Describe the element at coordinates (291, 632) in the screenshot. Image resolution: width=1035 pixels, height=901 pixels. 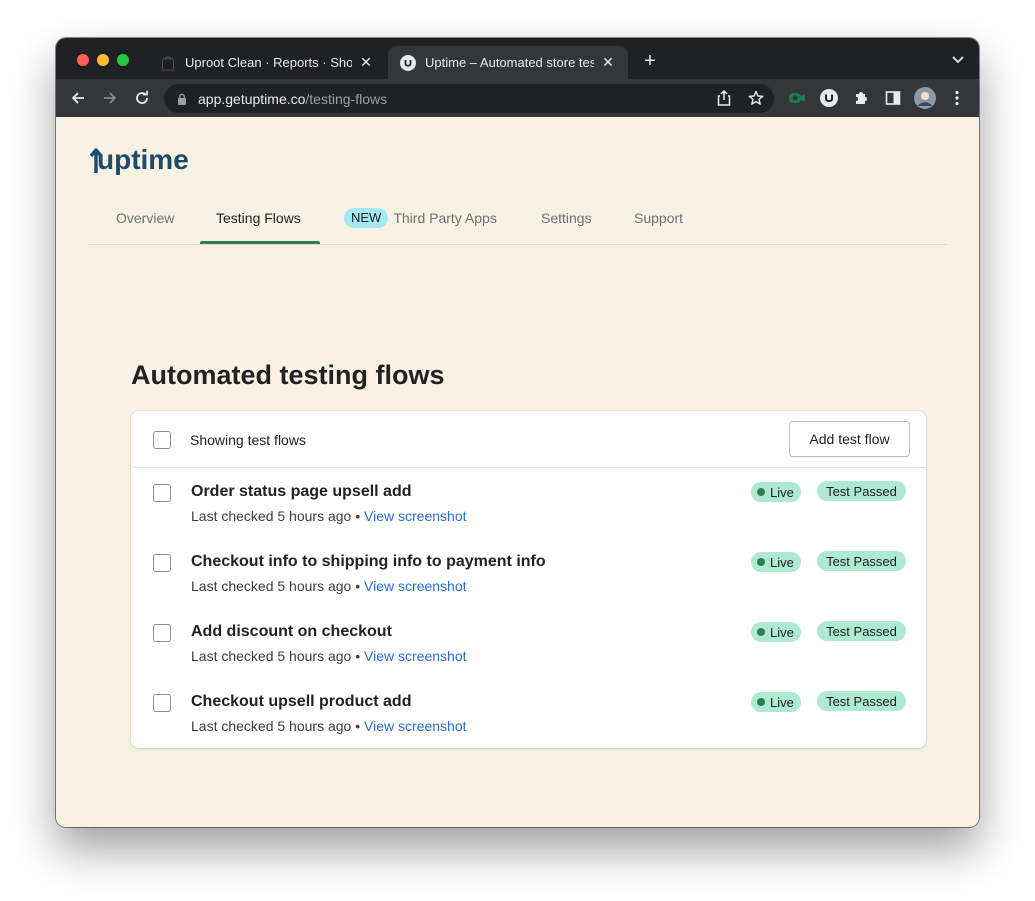
I see `flow-title: Add discount on checkout` at that location.